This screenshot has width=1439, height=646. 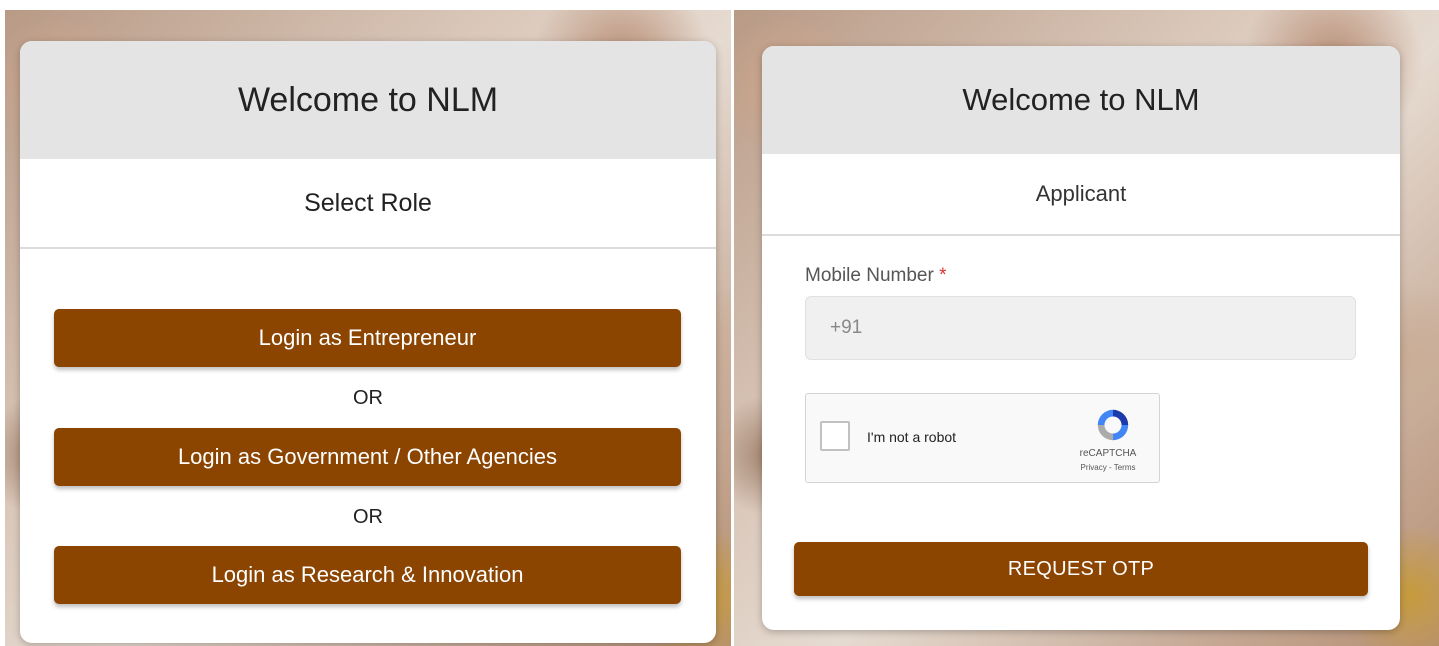 I want to click on recaptcha-label: I'm not a robot, so click(x=912, y=437).